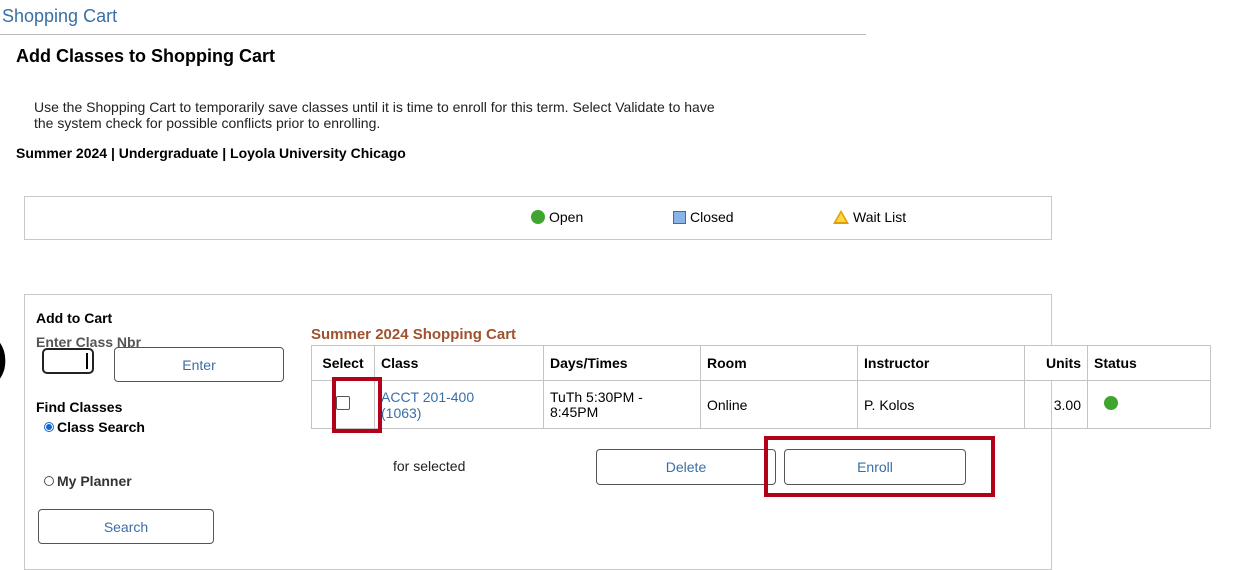 This screenshot has height=570, width=1241. I want to click on class-cell: ACCT 201-400 (1063), so click(459, 404).